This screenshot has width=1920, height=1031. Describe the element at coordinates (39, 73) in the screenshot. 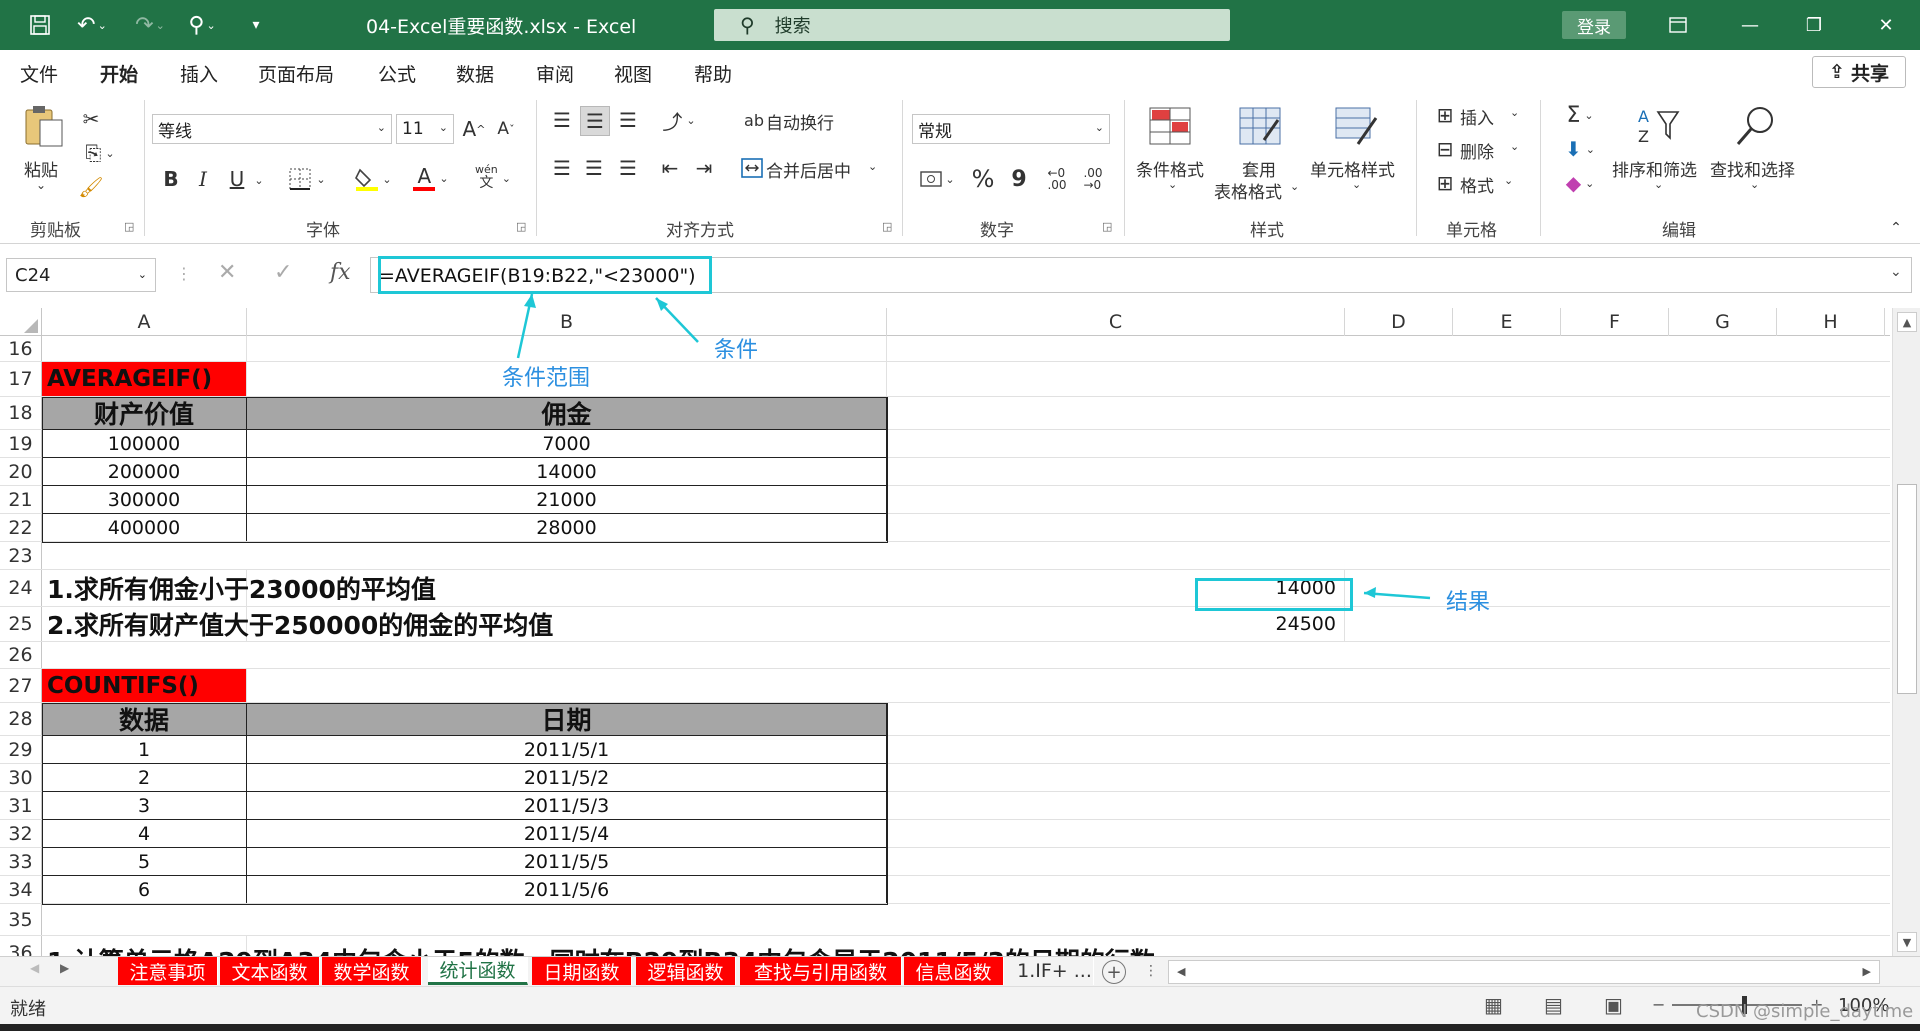

I see `tab-file: 文件` at that location.